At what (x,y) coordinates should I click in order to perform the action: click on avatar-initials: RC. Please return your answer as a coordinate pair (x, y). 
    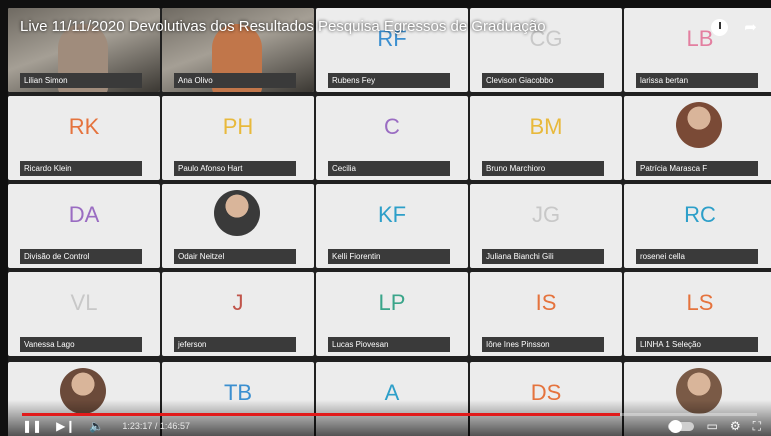
    Looking at the image, I should click on (700, 214).